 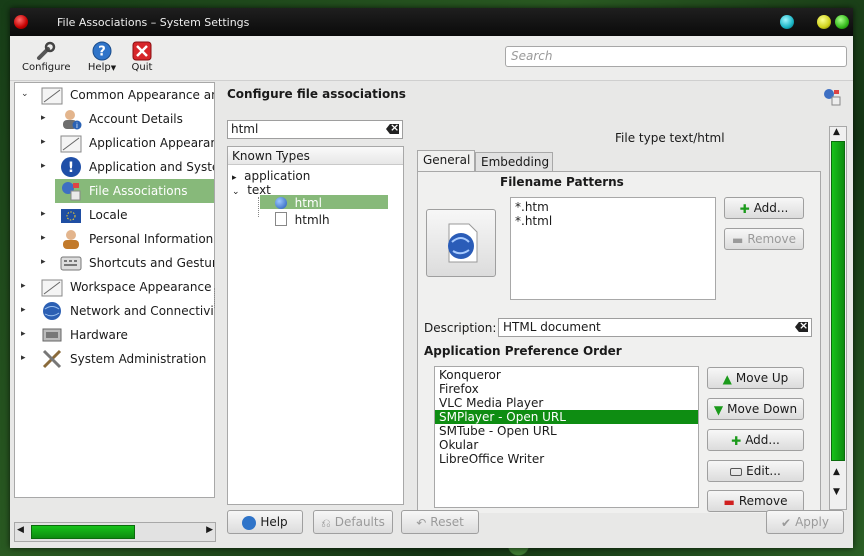 What do you see at coordinates (302, 219) in the screenshot?
I see `tree-item-htmlh: htmlh` at bounding box center [302, 219].